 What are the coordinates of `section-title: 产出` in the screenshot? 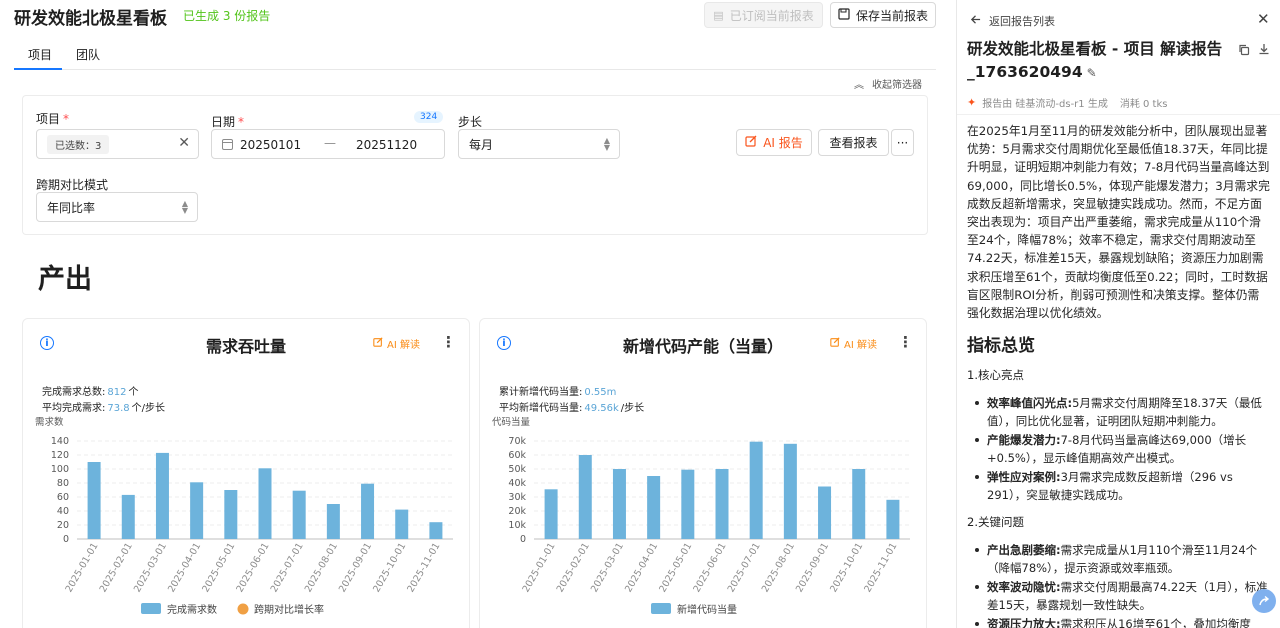 It's located at (65, 279).